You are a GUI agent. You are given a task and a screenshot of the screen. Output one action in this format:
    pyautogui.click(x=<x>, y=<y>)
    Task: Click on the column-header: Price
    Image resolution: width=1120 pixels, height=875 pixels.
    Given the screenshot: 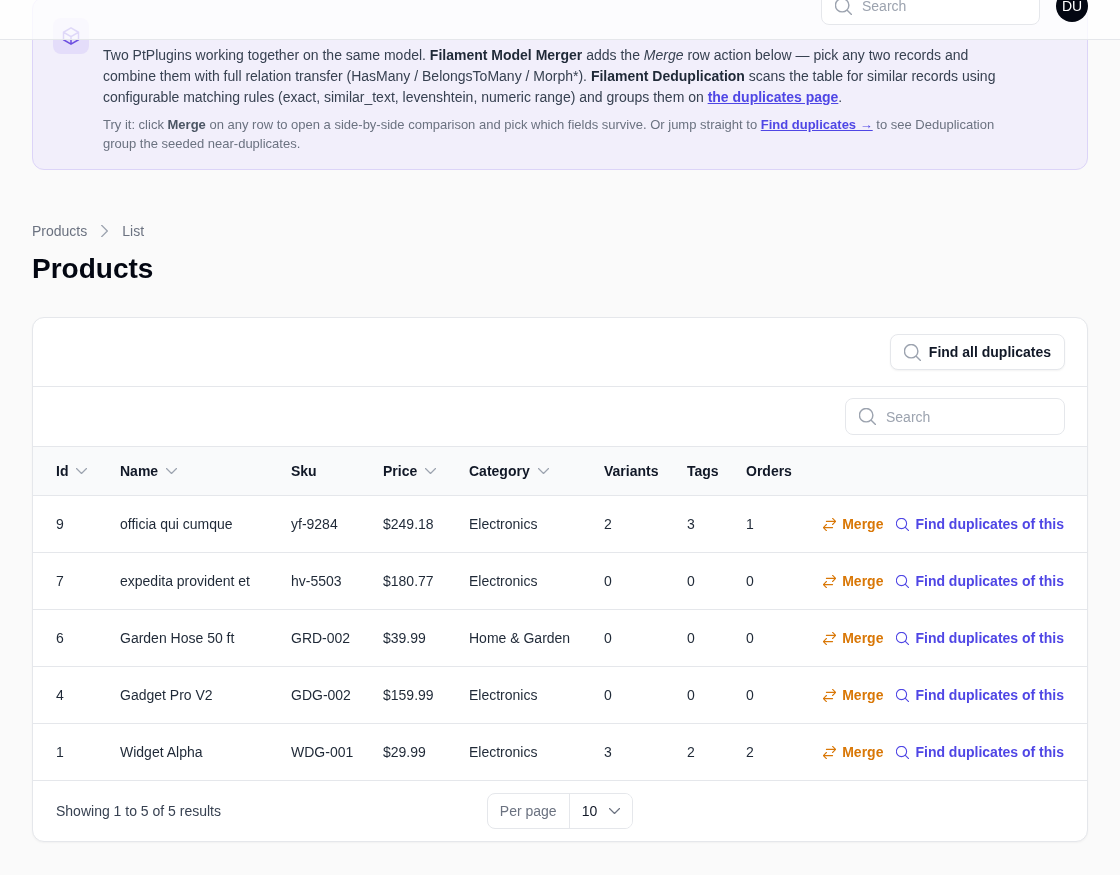 What is the action you would take?
    pyautogui.click(x=410, y=471)
    